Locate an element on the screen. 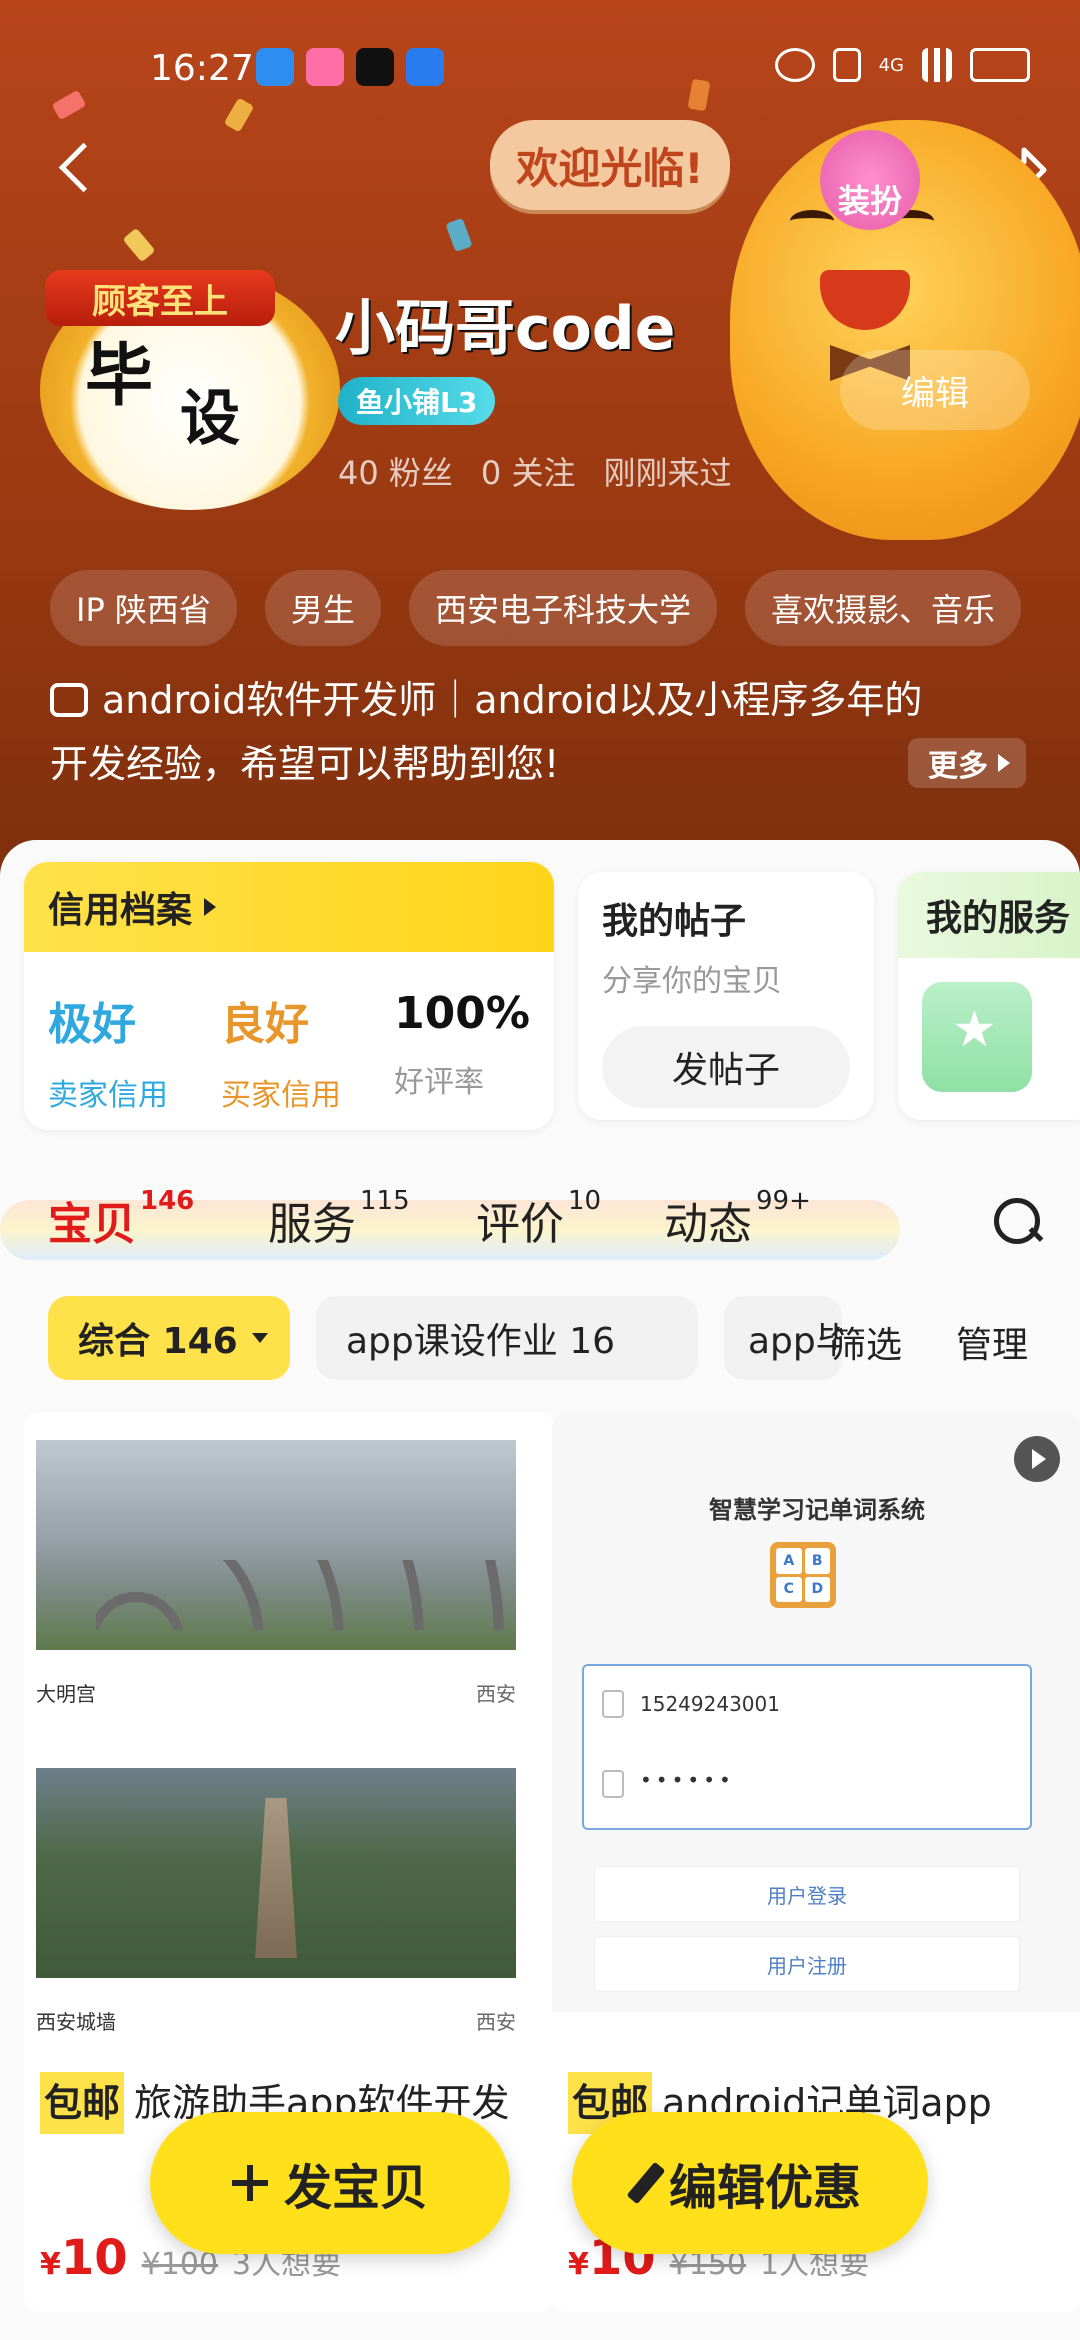  caption-city: 西安 is located at coordinates (496, 2022).